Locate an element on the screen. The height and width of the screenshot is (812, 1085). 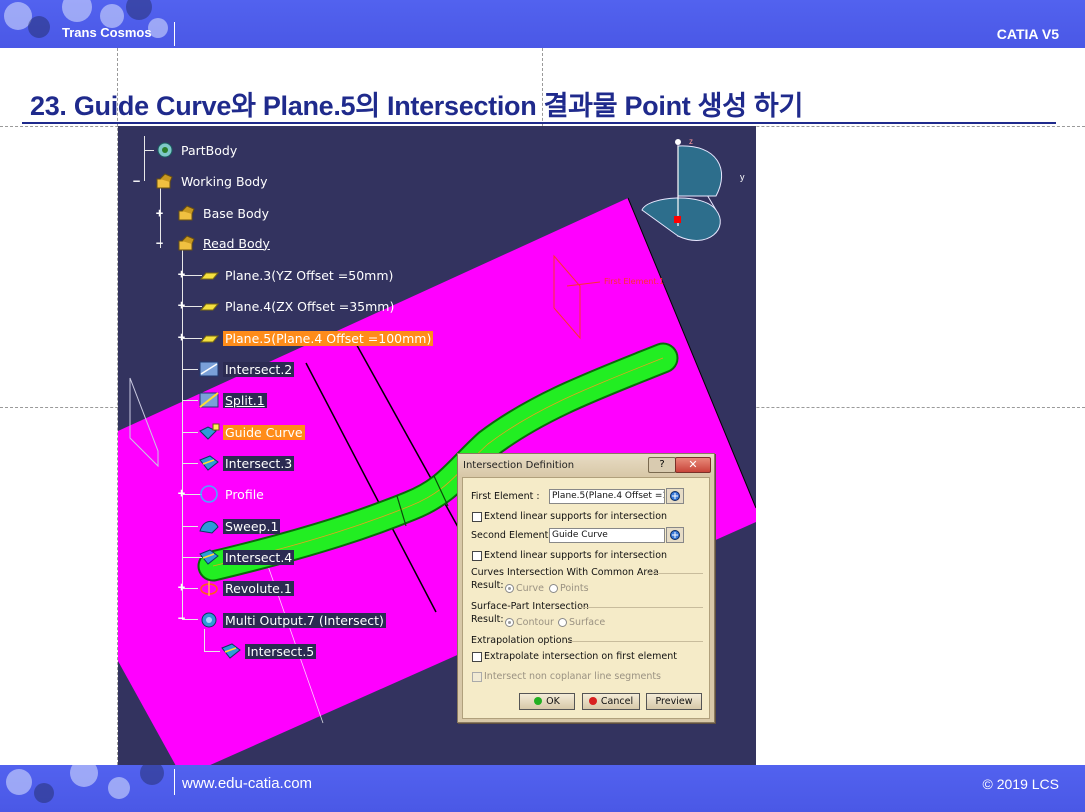
first-element-label: First Element : is located at coordinates (505, 496).